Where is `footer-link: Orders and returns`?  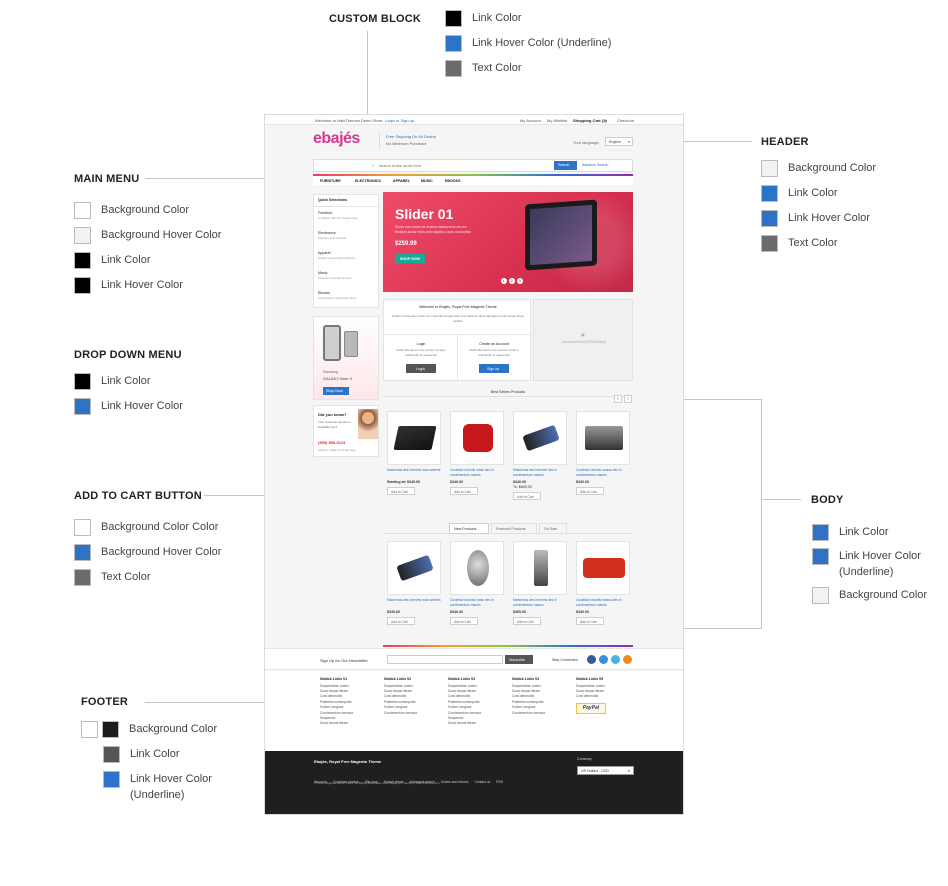 footer-link: Orders and returns is located at coordinates (455, 782).